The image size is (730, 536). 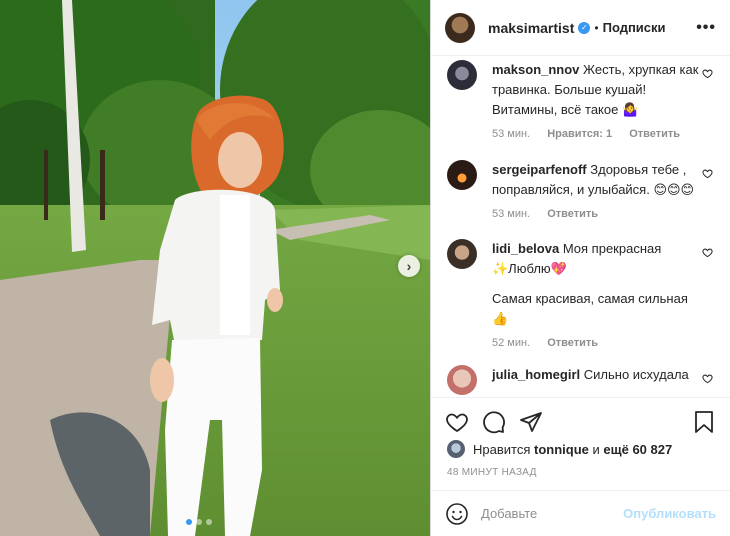 I want to click on bookmark-icon, so click(x=704, y=422).